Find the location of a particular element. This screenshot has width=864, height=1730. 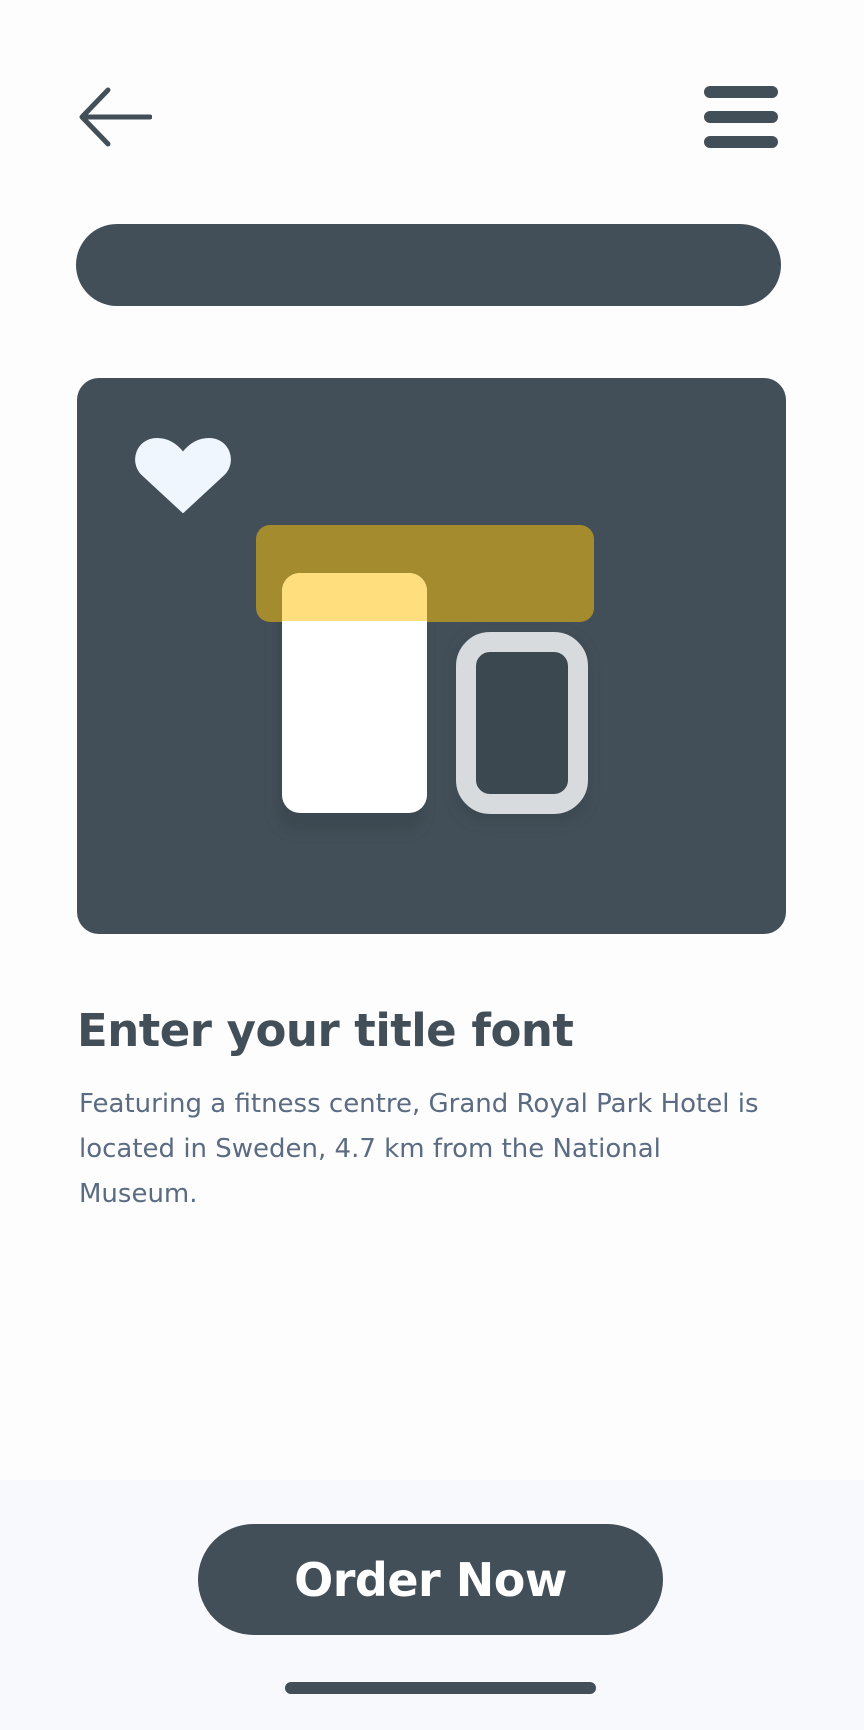

order-now-button: Order Now is located at coordinates (430, 1579).